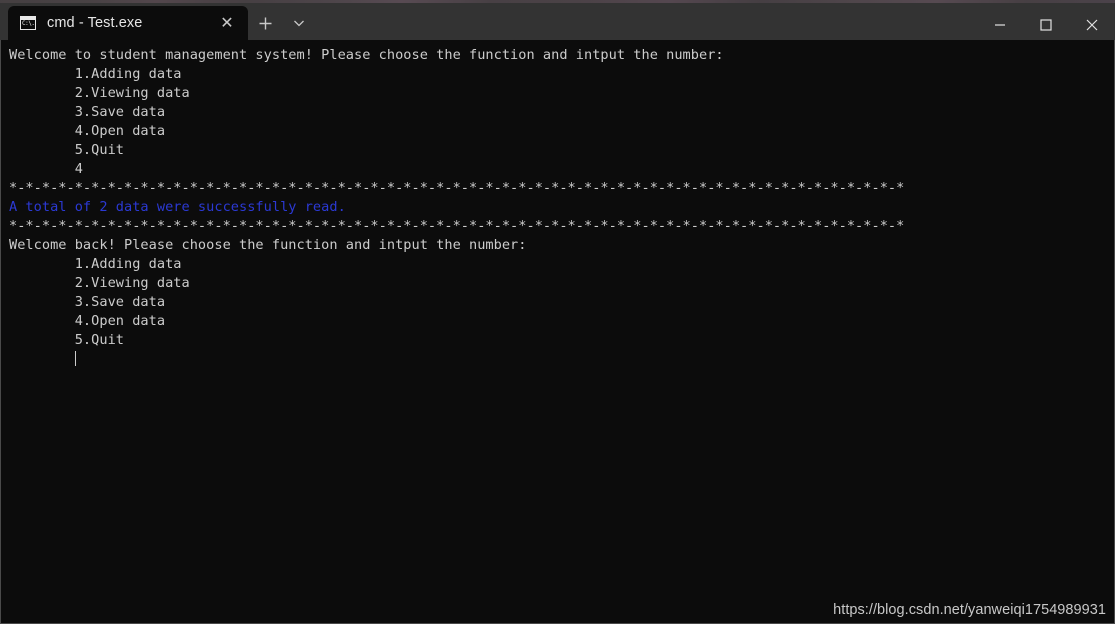 This screenshot has width=1115, height=624. I want to click on text-cursor, so click(75, 358).